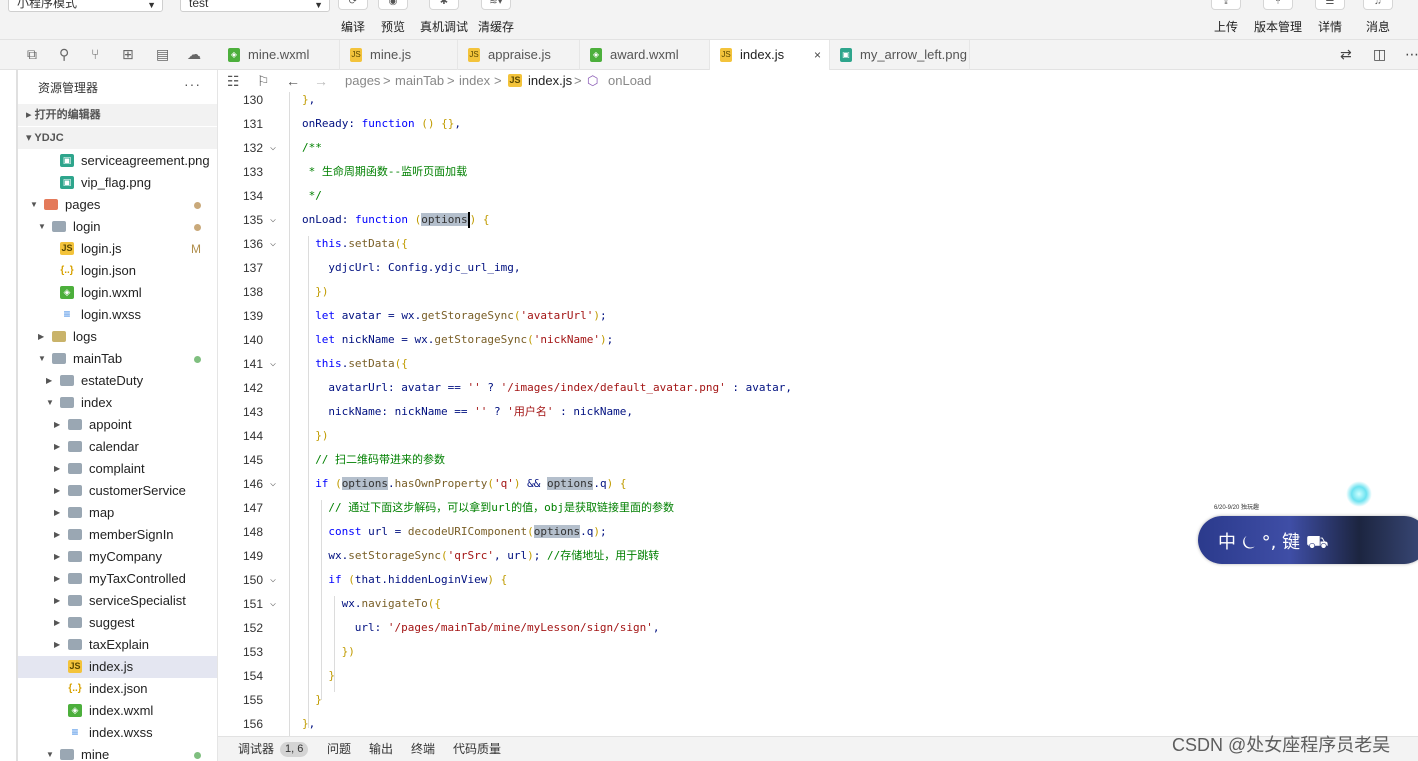 This screenshot has width=1418, height=761. I want to click on code-line: 131 onReady: function () {},, so click(818, 124).